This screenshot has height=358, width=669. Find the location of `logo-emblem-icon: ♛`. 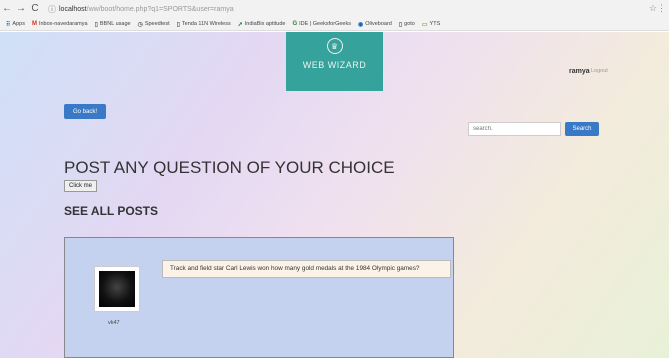

logo-emblem-icon: ♛ is located at coordinates (334, 46).